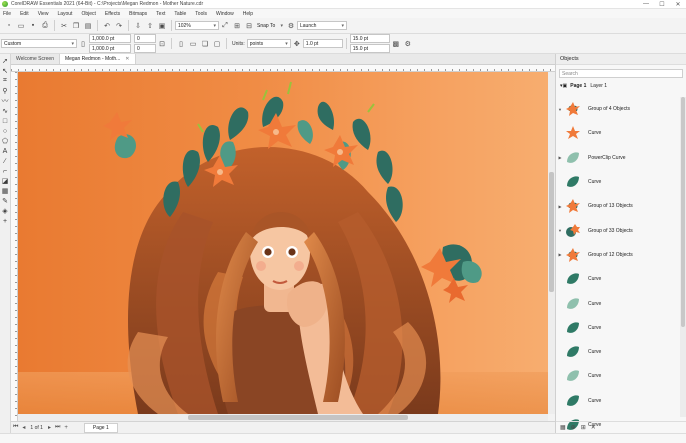  What do you see at coordinates (39, 43) in the screenshot?
I see `page-preset-dropdown: Custom` at bounding box center [39, 43].